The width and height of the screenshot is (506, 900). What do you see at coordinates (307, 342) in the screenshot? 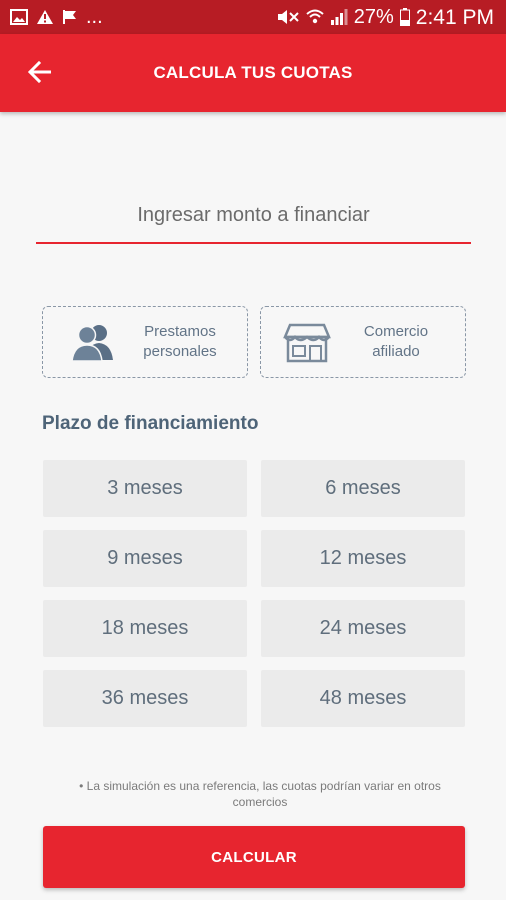
I see `store-icon` at bounding box center [307, 342].